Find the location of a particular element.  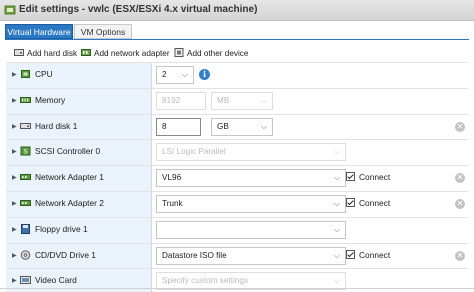

bottom-divider is located at coordinates (237, 288).